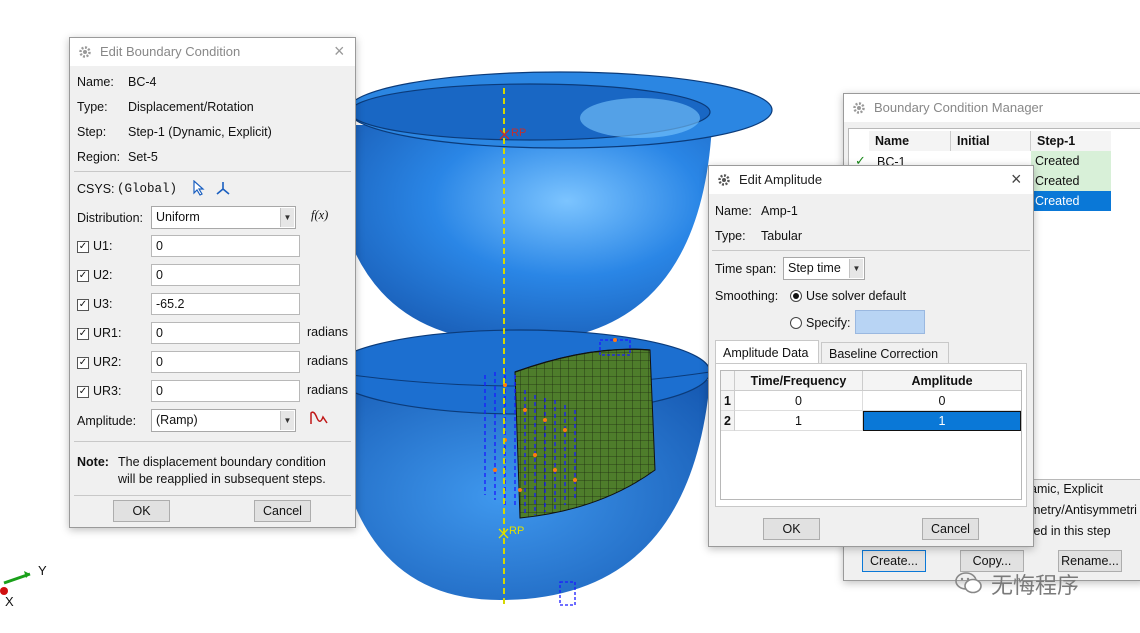  What do you see at coordinates (225, 304) in the screenshot?
I see `u3-input: -65.2` at bounding box center [225, 304].